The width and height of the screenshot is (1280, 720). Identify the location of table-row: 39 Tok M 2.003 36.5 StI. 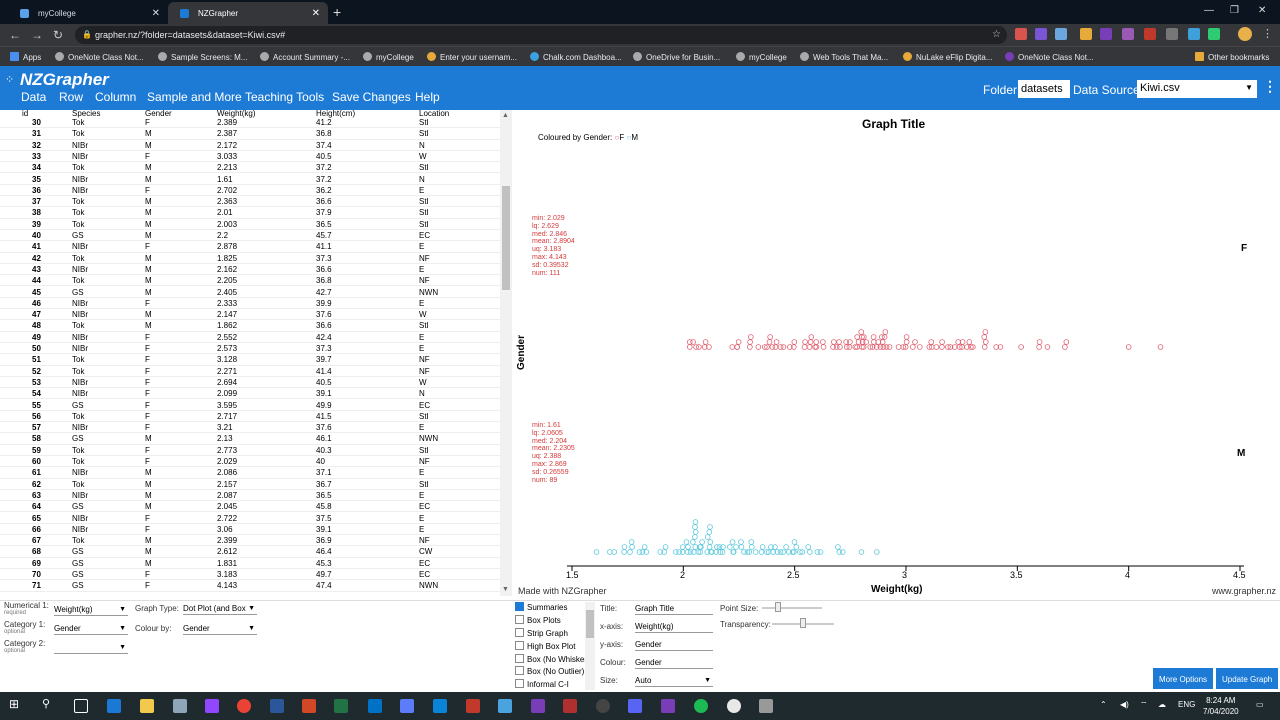
(250, 224).